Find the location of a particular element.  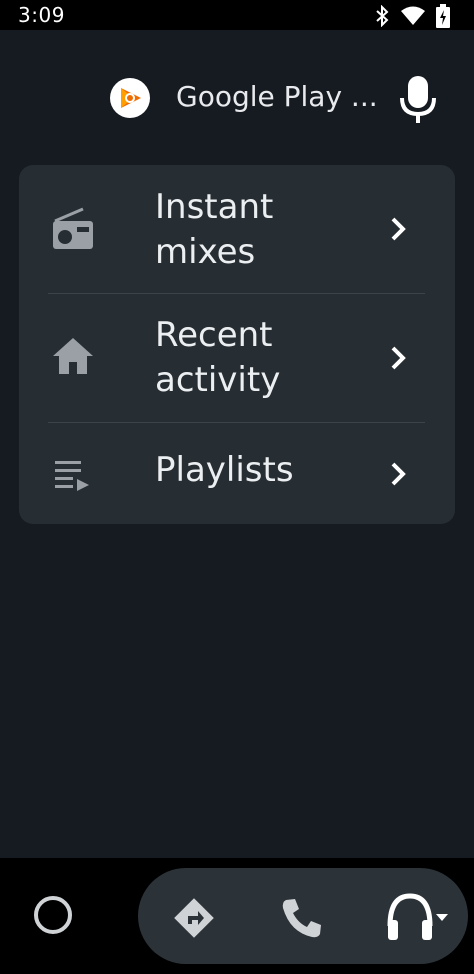

wifi-icon is located at coordinates (413, 18).